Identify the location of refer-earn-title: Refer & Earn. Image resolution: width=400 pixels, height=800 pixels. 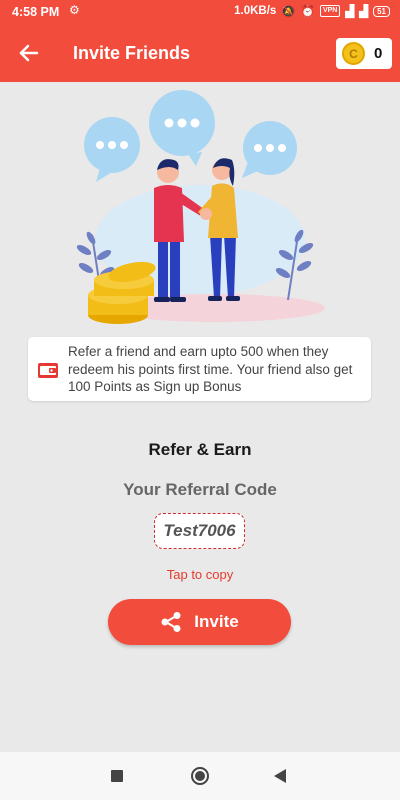
(200, 449).